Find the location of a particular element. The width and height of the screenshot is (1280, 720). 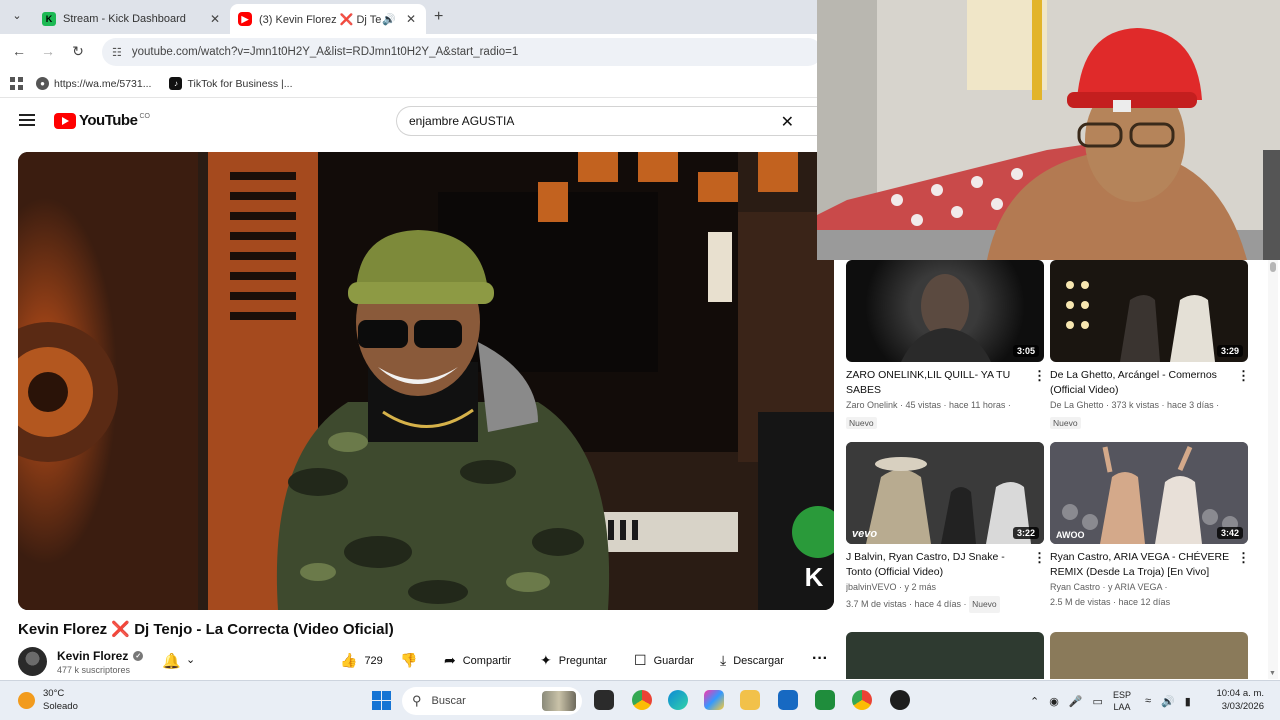

avatar is located at coordinates (32, 661).